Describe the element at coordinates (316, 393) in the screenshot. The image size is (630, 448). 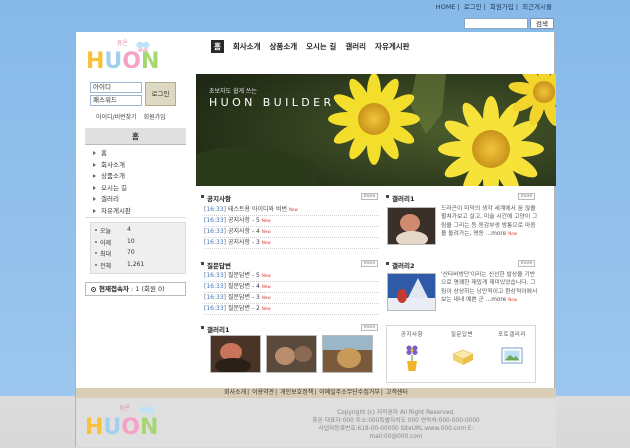
I see `footer-nav: 회사소개| 이용약관| 개인보호정책| 이메일주소무단수집거부| 고객센터` at that location.